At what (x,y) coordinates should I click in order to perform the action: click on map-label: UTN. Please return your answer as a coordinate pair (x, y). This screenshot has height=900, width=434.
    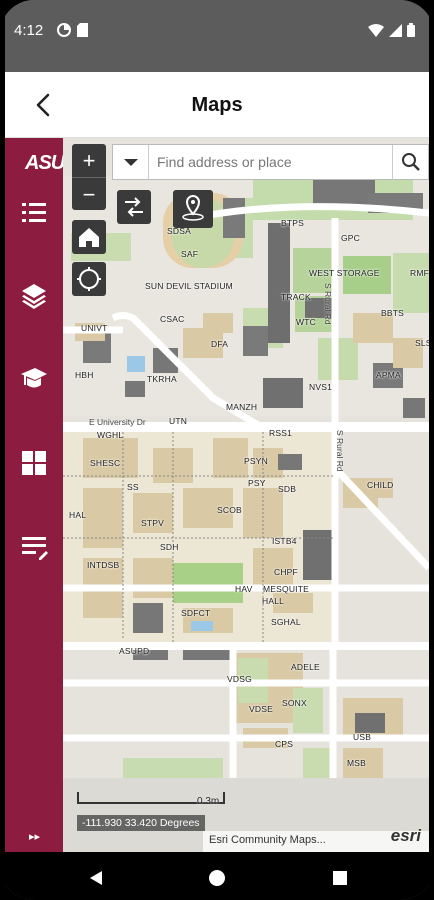
    Looking at the image, I should click on (178, 421).